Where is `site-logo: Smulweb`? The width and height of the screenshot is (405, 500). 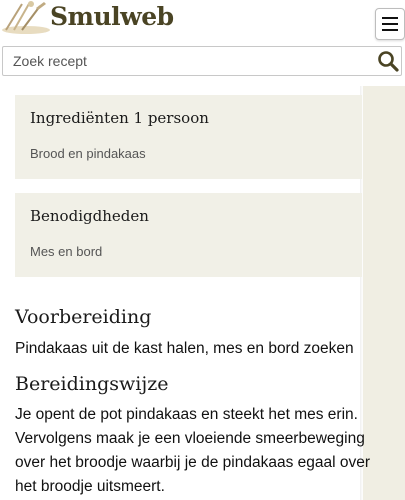
site-logo: Smulweb is located at coordinates (87, 20).